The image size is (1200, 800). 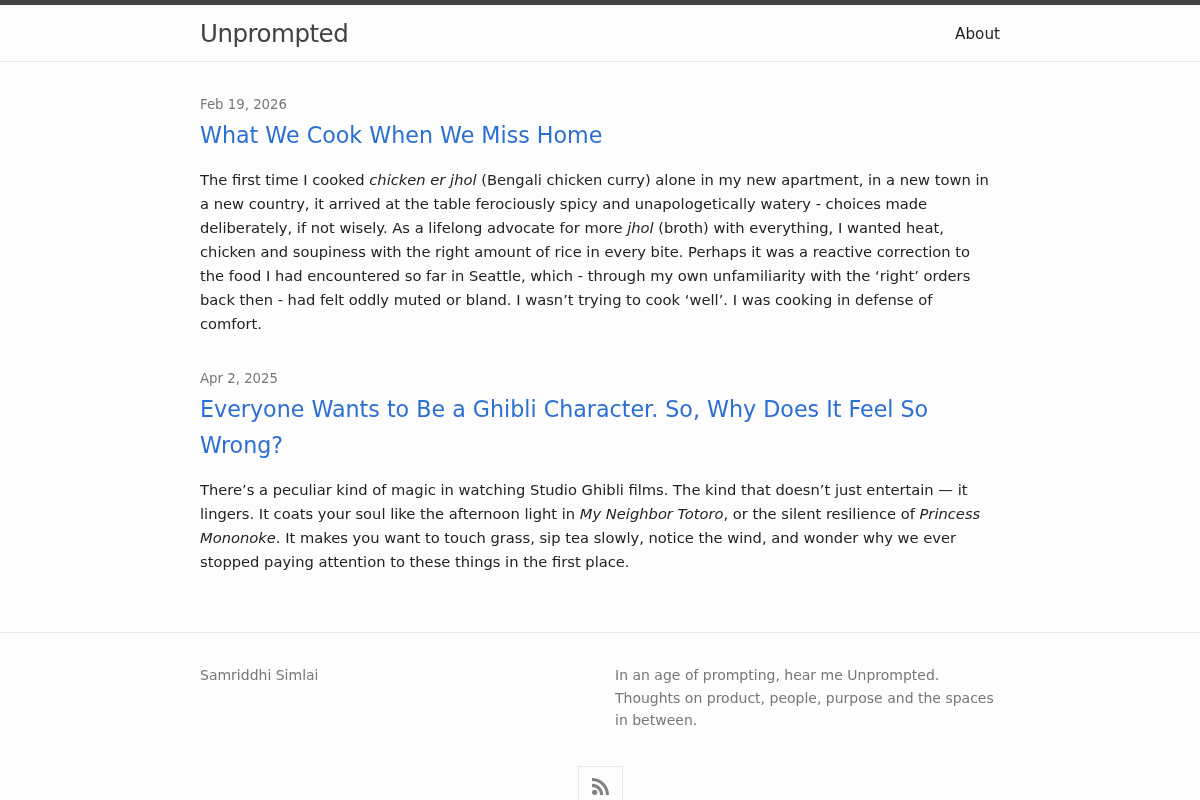 I want to click on post-excerpt: There’s a peculiar kind of magic in watching Studio Ghibli films. The kind that doesn’t just entertain — it lingers. It coats your soul like the afternoon light in My Neighbor Totoro, or the silent resilience of Princess Mononoke. It makes you want to touch grass, sip tea slowly, notice the wind, and wonder why we ever stopped paying attention to these things in the first place., so click(x=591, y=526).